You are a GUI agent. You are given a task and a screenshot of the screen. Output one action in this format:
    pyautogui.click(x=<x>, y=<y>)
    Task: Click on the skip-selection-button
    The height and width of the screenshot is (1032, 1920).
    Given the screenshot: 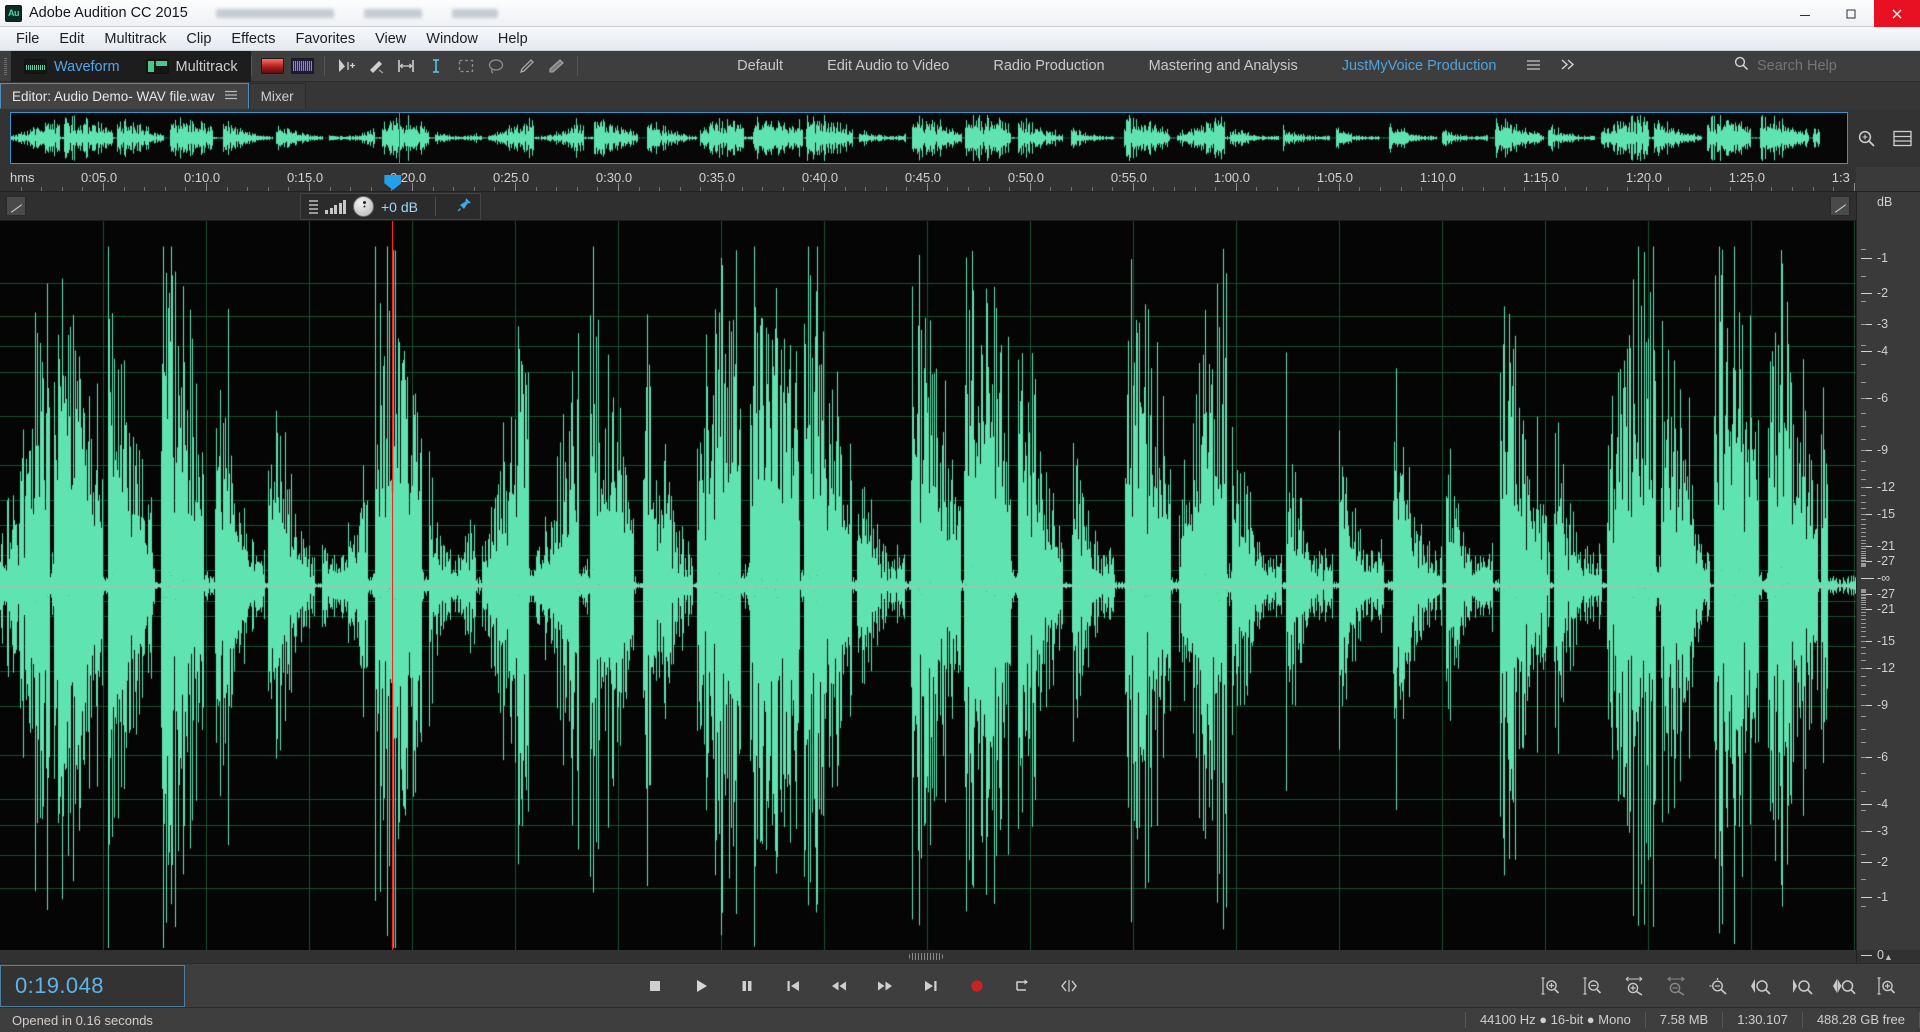 What is the action you would take?
    pyautogui.click(x=1069, y=986)
    